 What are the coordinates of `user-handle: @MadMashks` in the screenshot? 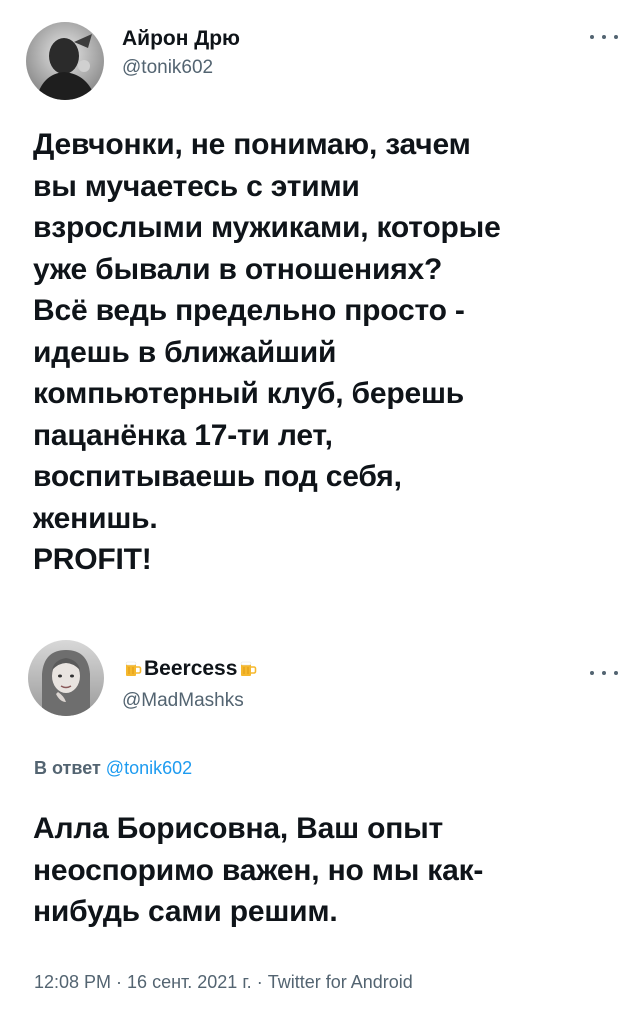 It's located at (183, 701).